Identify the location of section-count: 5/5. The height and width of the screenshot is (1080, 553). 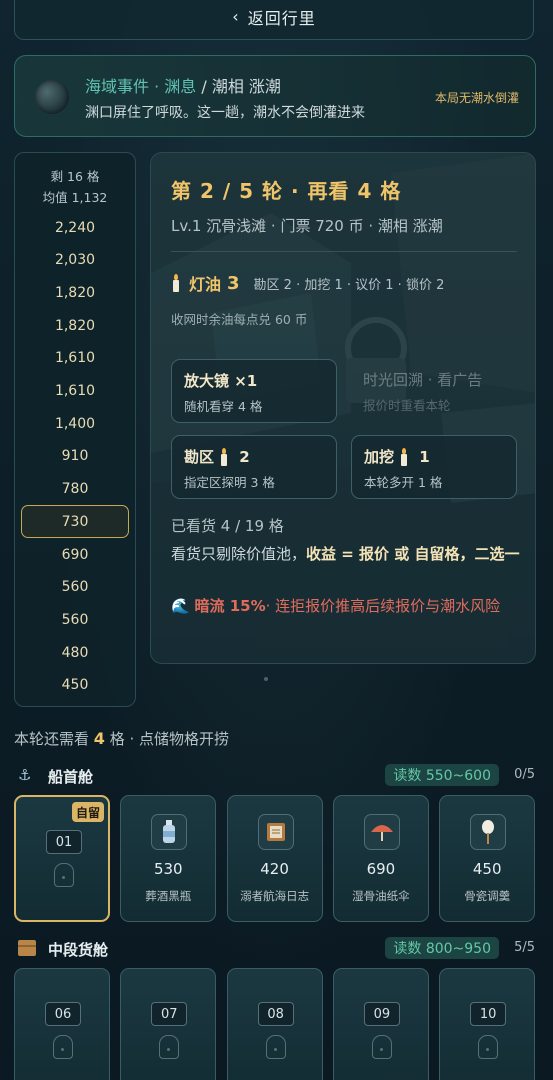
(524, 947).